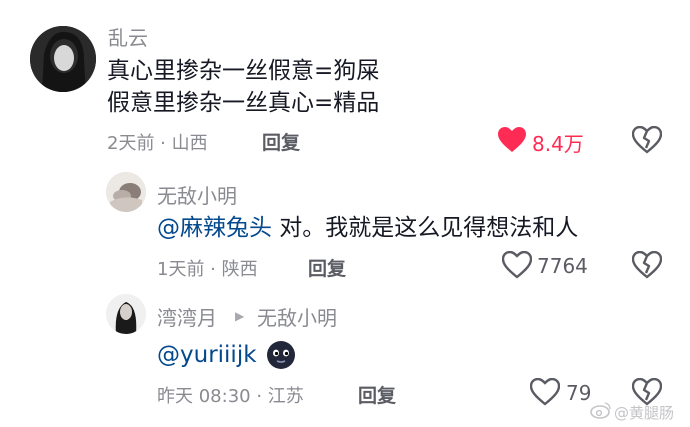 Image resolution: width=690 pixels, height=427 pixels. What do you see at coordinates (425, 228) in the screenshot?
I see `comment-text-body: 对。我就是这么见得想法和人` at bounding box center [425, 228].